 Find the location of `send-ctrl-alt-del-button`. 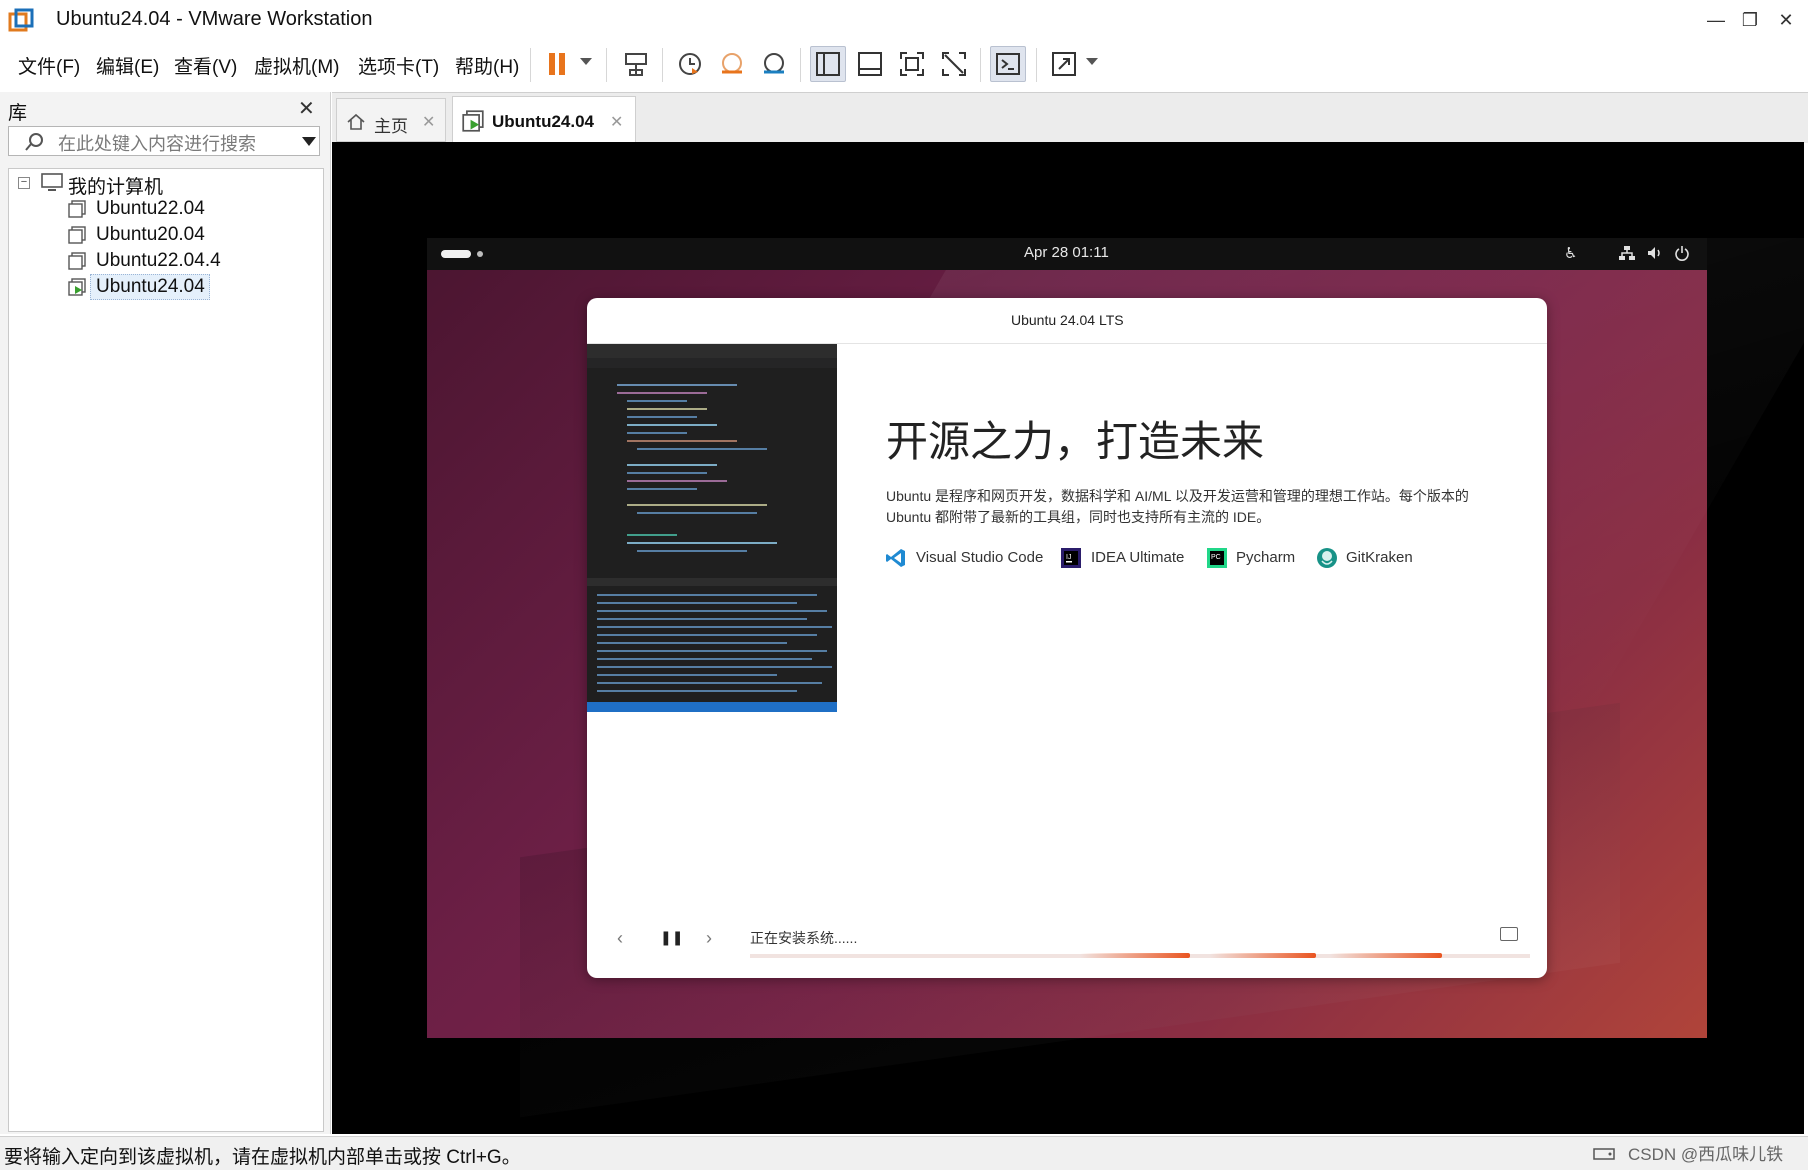

send-ctrl-alt-del-button is located at coordinates (636, 64).